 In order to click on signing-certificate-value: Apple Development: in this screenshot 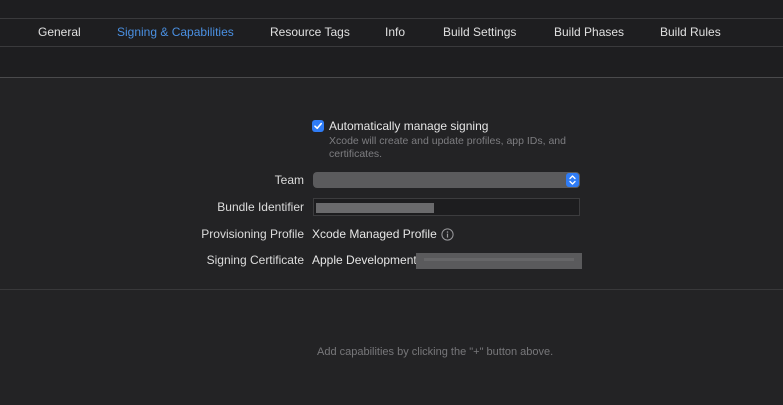, I will do `click(366, 260)`.